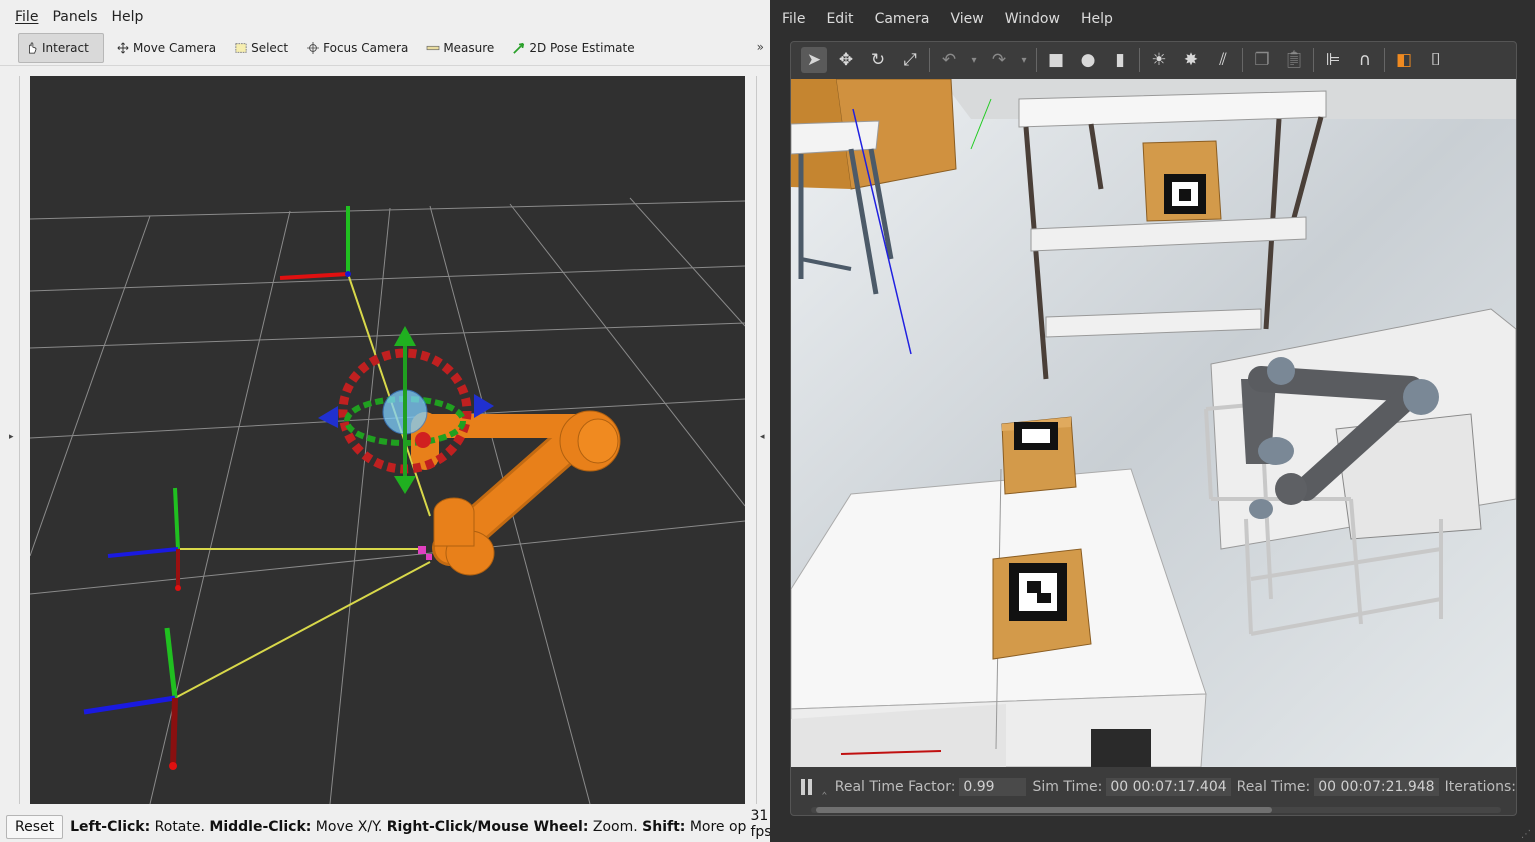  Describe the element at coordinates (385, 17) in the screenshot. I see `rviz-menubar: File Panels Help` at that location.